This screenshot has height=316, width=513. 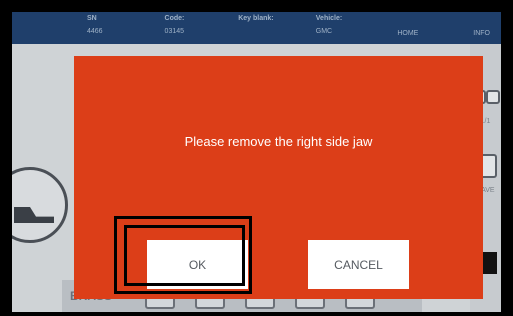 I want to click on zoom-in-icon, so click(x=493, y=97).